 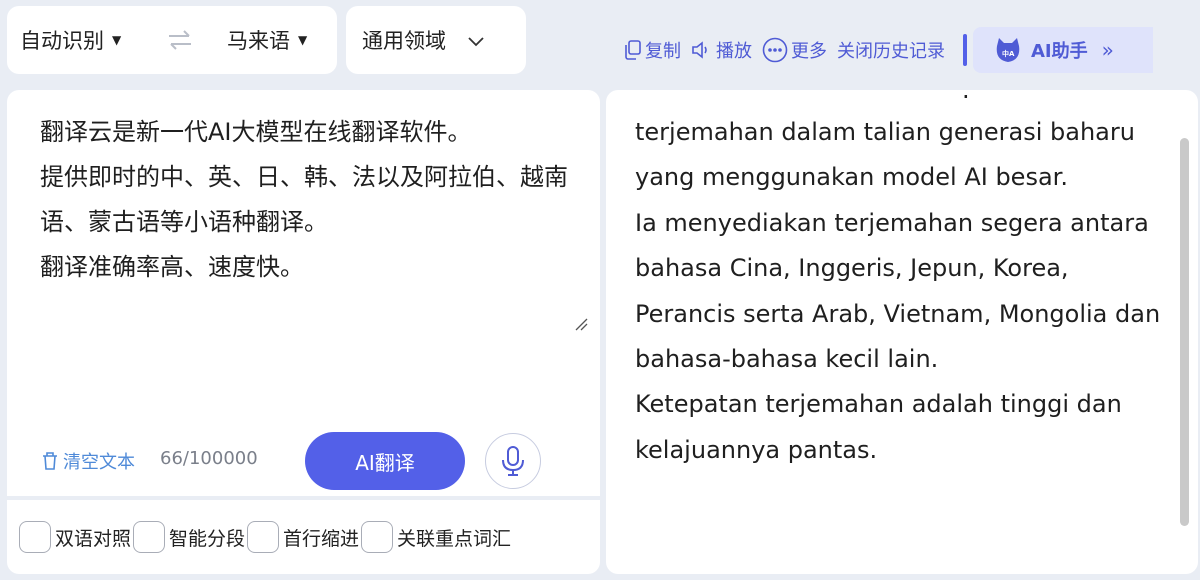 I want to click on output-scrollbar, so click(x=1184, y=332).